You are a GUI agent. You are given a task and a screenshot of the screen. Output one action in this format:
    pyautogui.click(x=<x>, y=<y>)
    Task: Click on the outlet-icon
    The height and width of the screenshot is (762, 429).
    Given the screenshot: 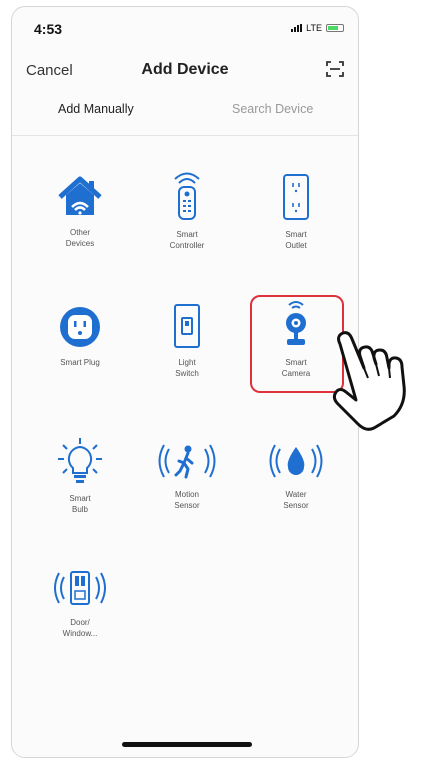 What is the action you would take?
    pyautogui.click(x=296, y=197)
    